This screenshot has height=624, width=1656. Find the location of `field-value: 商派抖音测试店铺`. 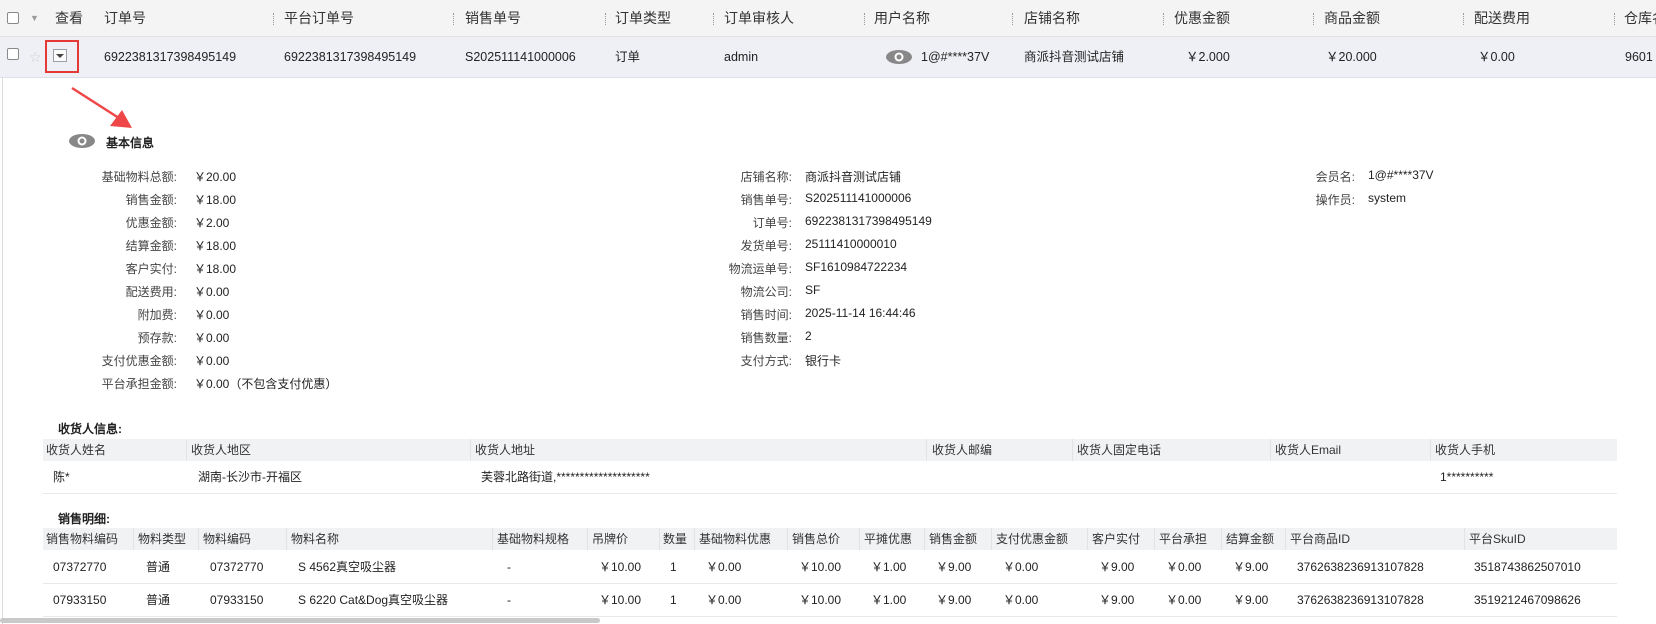

field-value: 商派抖音测试店铺 is located at coordinates (853, 177).